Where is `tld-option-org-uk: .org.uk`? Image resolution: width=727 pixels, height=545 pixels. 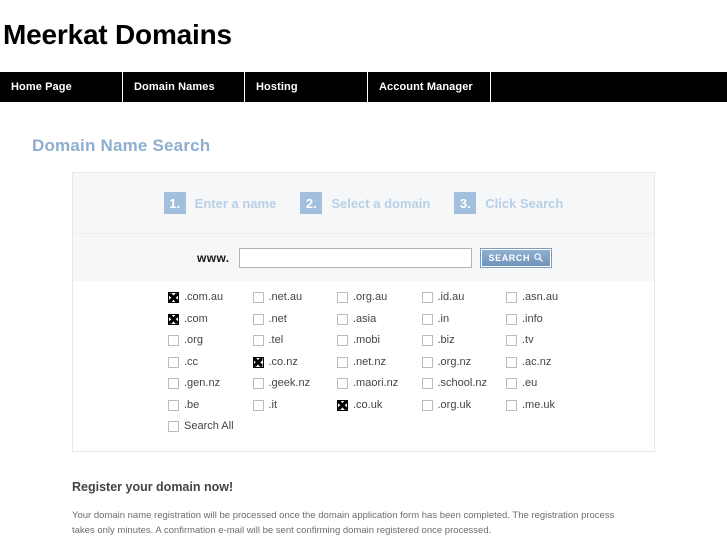
tld-option-org-uk: .org.uk is located at coordinates (464, 405).